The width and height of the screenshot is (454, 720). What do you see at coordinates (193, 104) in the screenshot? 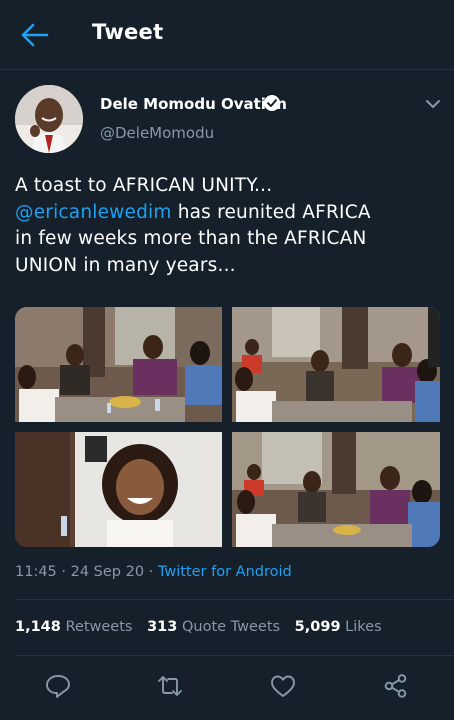
I see `author-display-name: Dele Momodu Ovation` at bounding box center [193, 104].